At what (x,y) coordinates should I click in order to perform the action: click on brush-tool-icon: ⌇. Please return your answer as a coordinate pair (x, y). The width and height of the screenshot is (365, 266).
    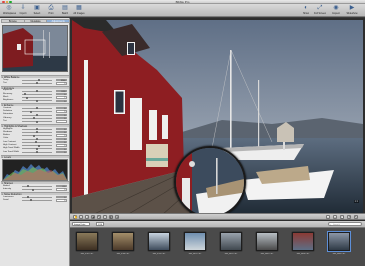
    Looking at the image, I should click on (105, 217).